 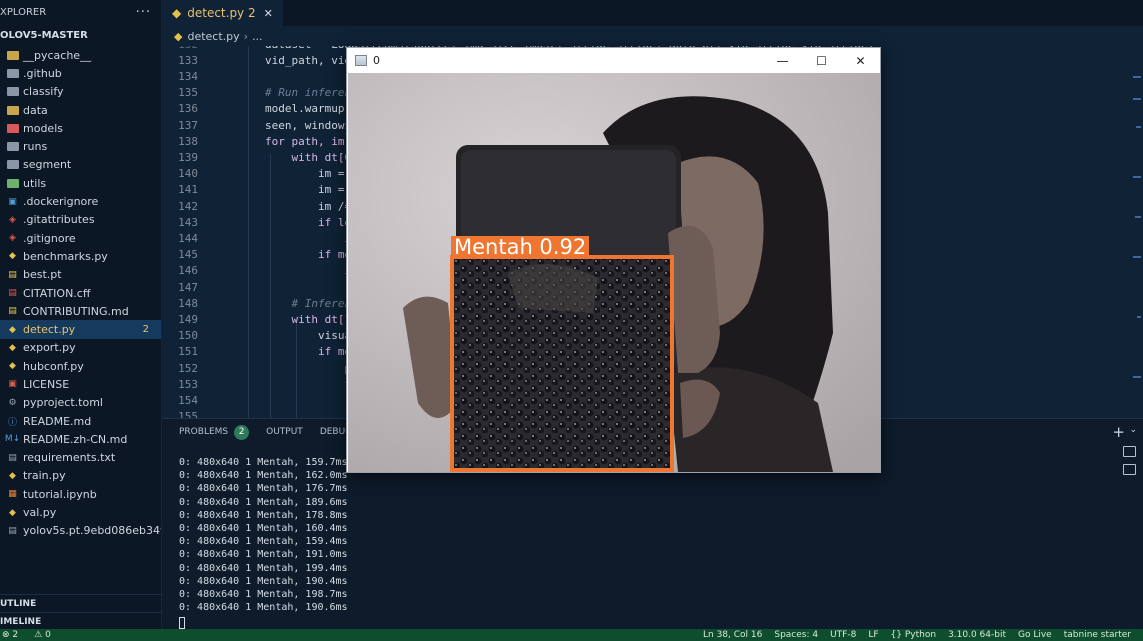 I want to click on tree-item-best-pt: ▤ best.pt, so click(x=80, y=275).